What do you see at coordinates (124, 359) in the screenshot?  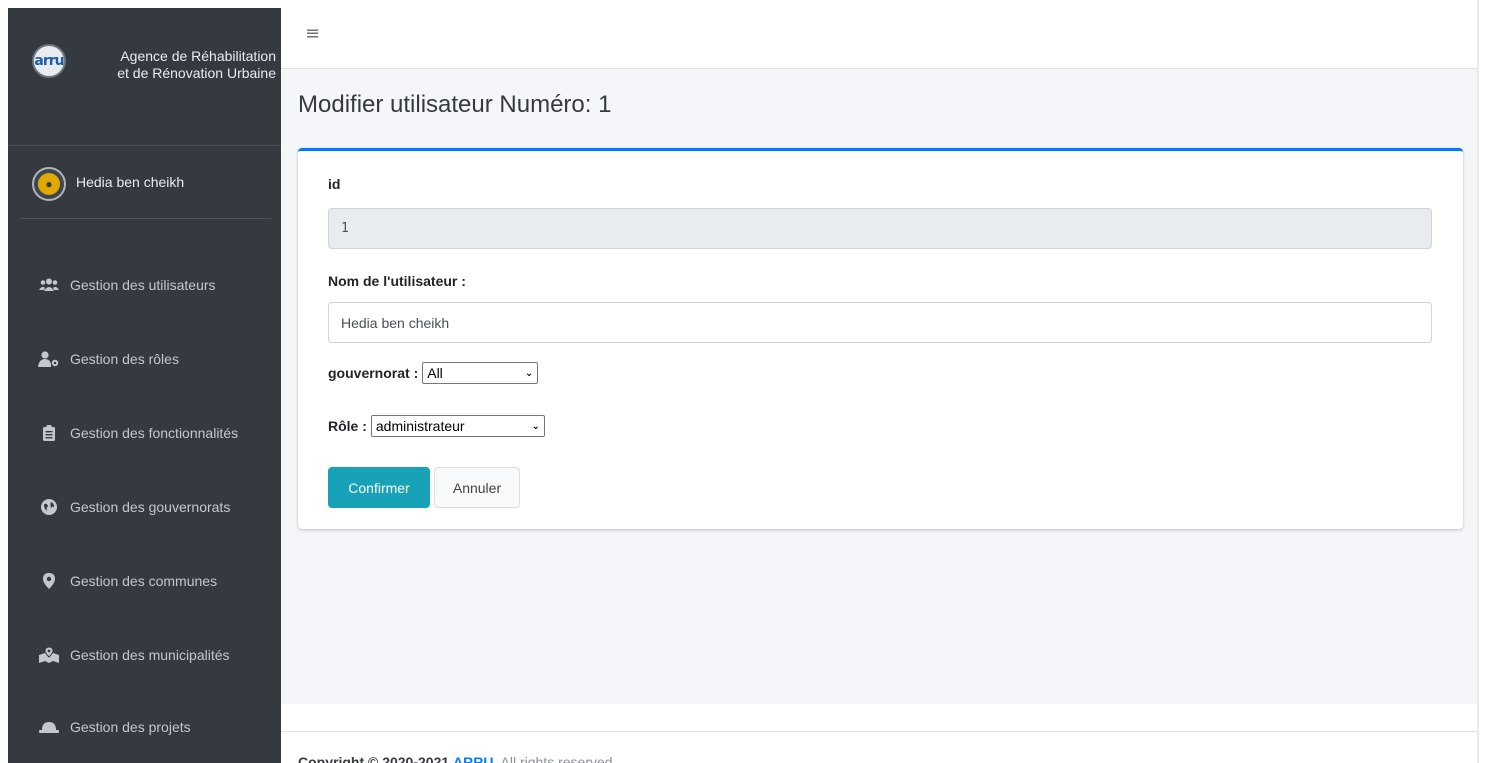 I see `sidebar-item-label: Gestion des rôles` at bounding box center [124, 359].